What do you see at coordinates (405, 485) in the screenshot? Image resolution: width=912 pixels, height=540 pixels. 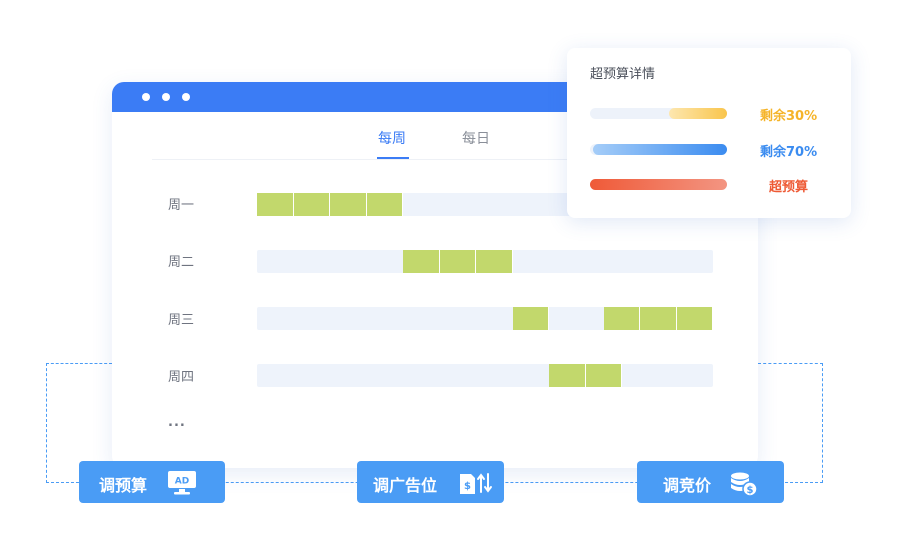 I see `adjust-placement-label: 调广告位` at bounding box center [405, 485].